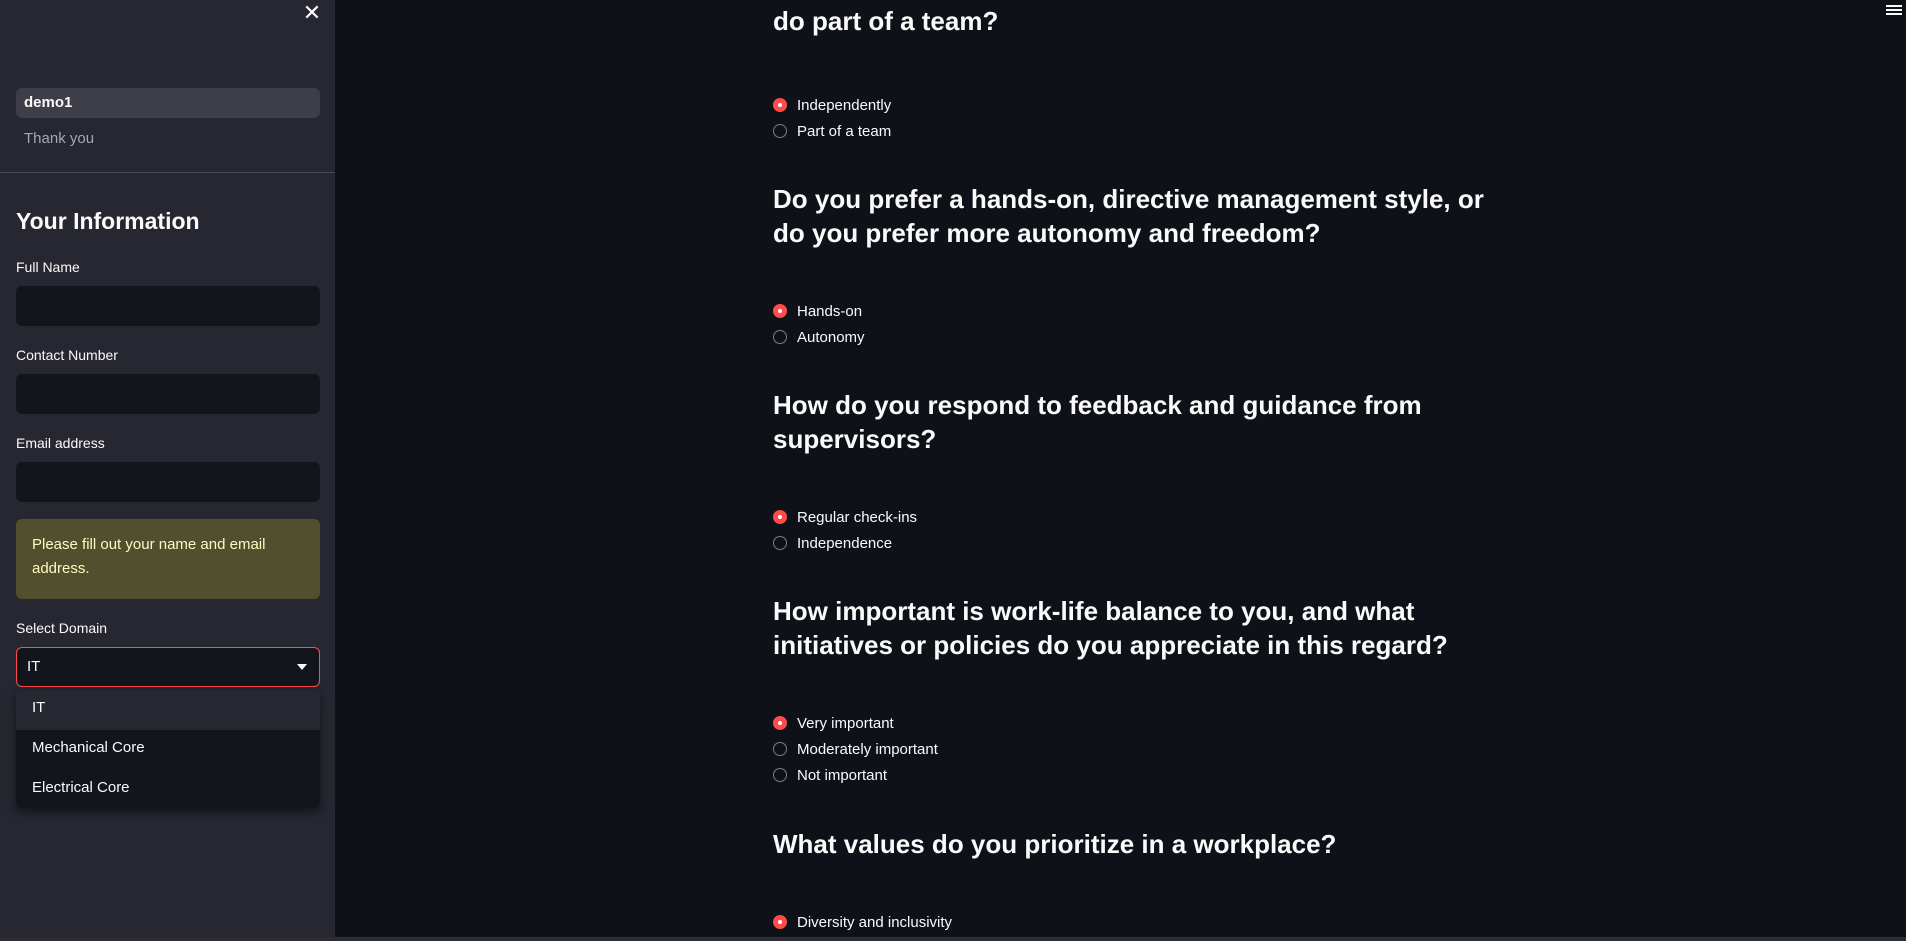 The image size is (1906, 941). What do you see at coordinates (168, 482) in the screenshot?
I see `email-input` at bounding box center [168, 482].